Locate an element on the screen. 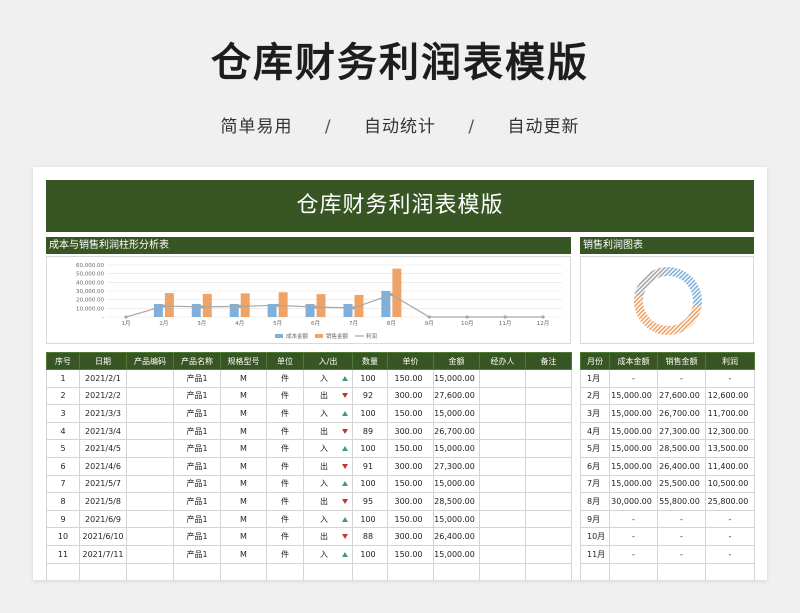 Image resolution: width=800 pixels, height=613 pixels. summary-cell-month: 7月 is located at coordinates (595, 484).